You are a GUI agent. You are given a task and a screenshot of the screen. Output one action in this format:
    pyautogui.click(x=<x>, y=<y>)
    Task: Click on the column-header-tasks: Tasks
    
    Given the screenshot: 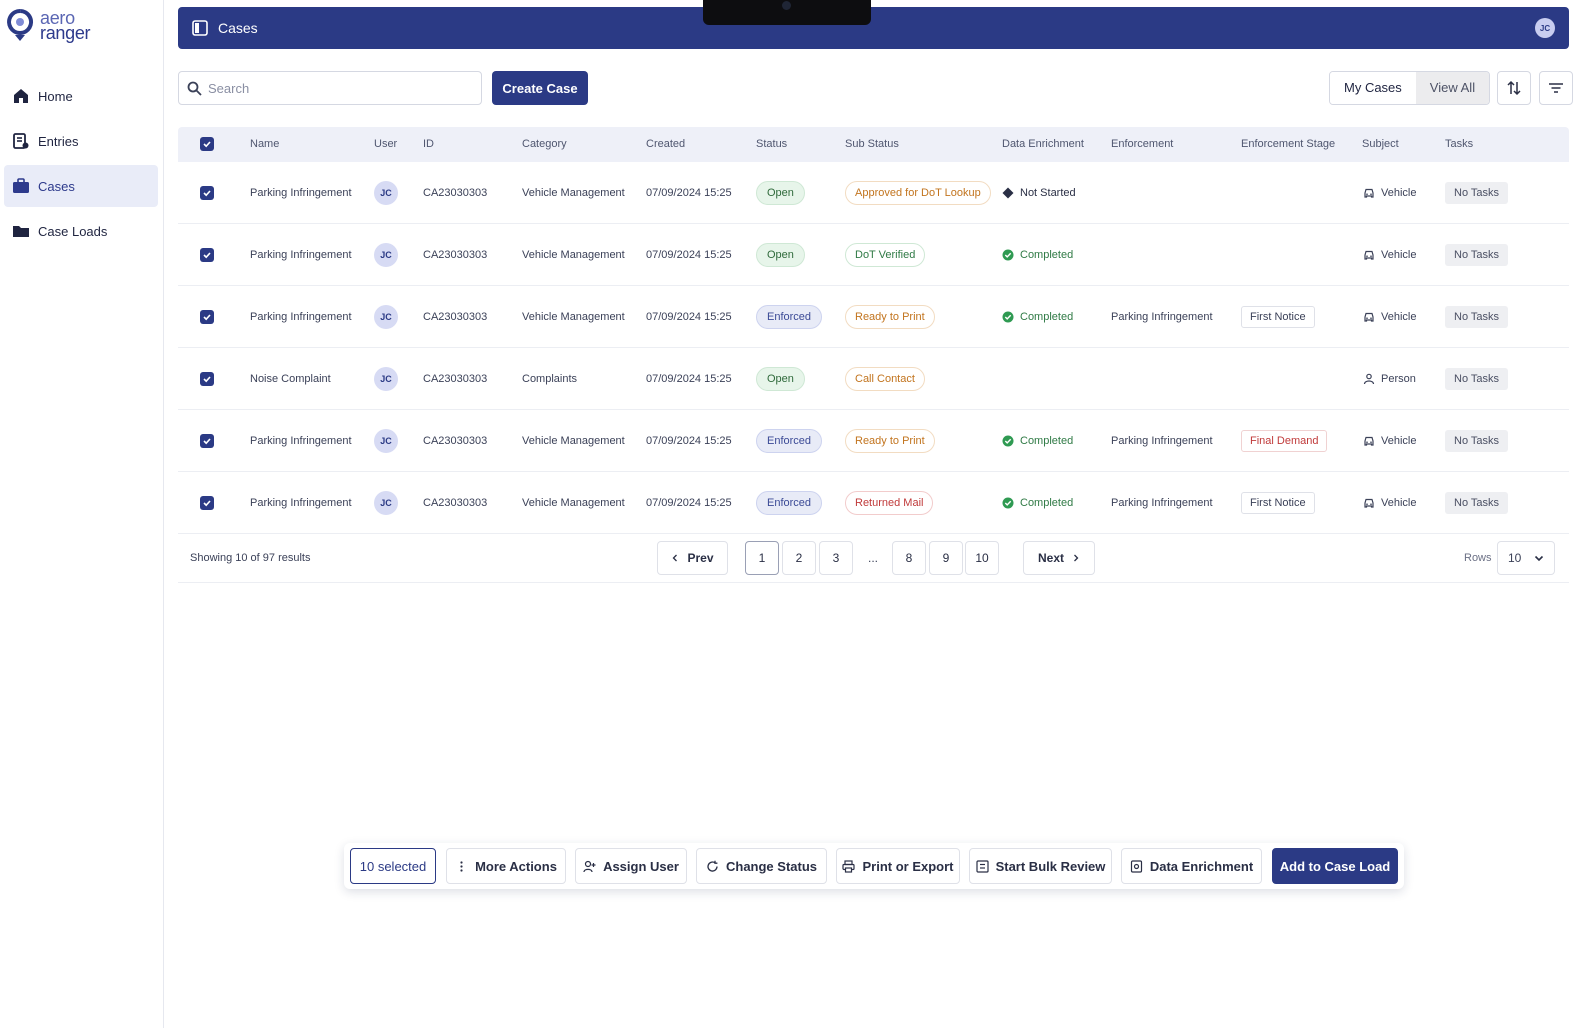 What is the action you would take?
    pyautogui.click(x=1459, y=144)
    